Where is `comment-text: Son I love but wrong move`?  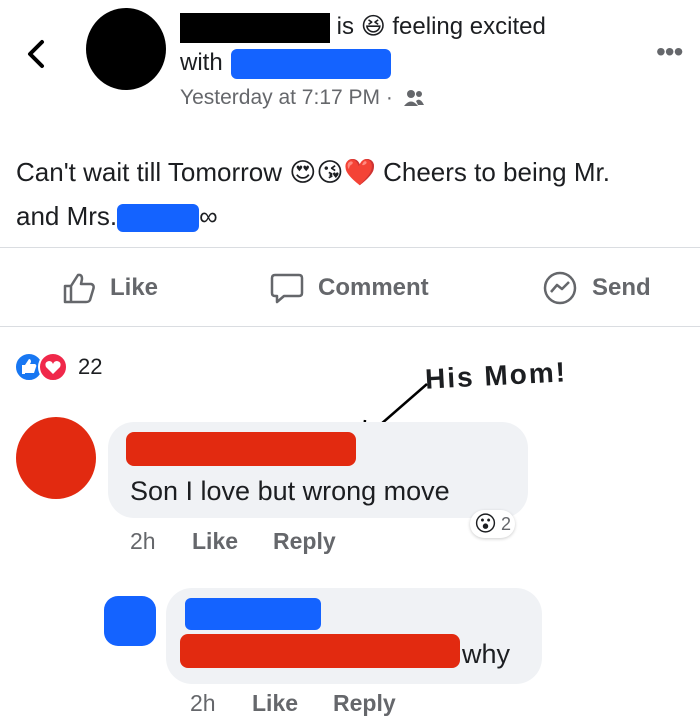 comment-text: Son I love but wrong move is located at coordinates (290, 491).